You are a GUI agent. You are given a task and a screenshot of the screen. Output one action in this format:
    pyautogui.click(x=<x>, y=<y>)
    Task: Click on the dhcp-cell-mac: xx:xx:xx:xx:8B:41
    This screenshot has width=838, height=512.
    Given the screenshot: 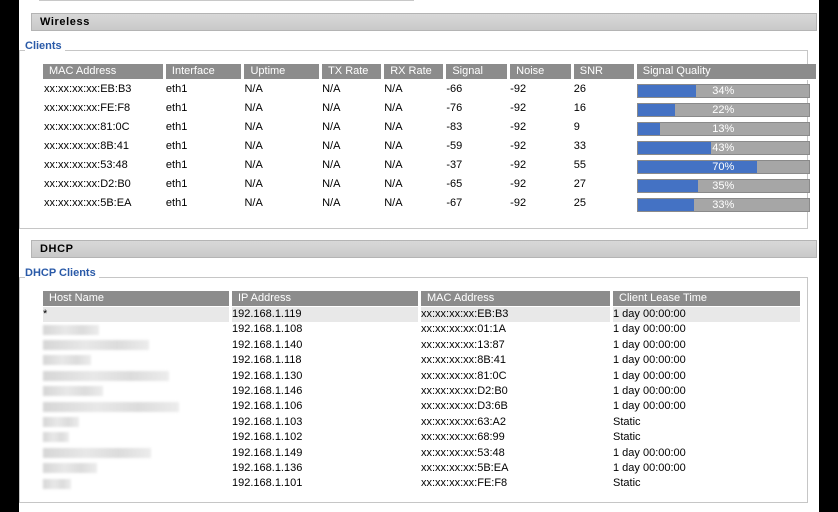 What is the action you would take?
    pyautogui.click(x=463, y=360)
    